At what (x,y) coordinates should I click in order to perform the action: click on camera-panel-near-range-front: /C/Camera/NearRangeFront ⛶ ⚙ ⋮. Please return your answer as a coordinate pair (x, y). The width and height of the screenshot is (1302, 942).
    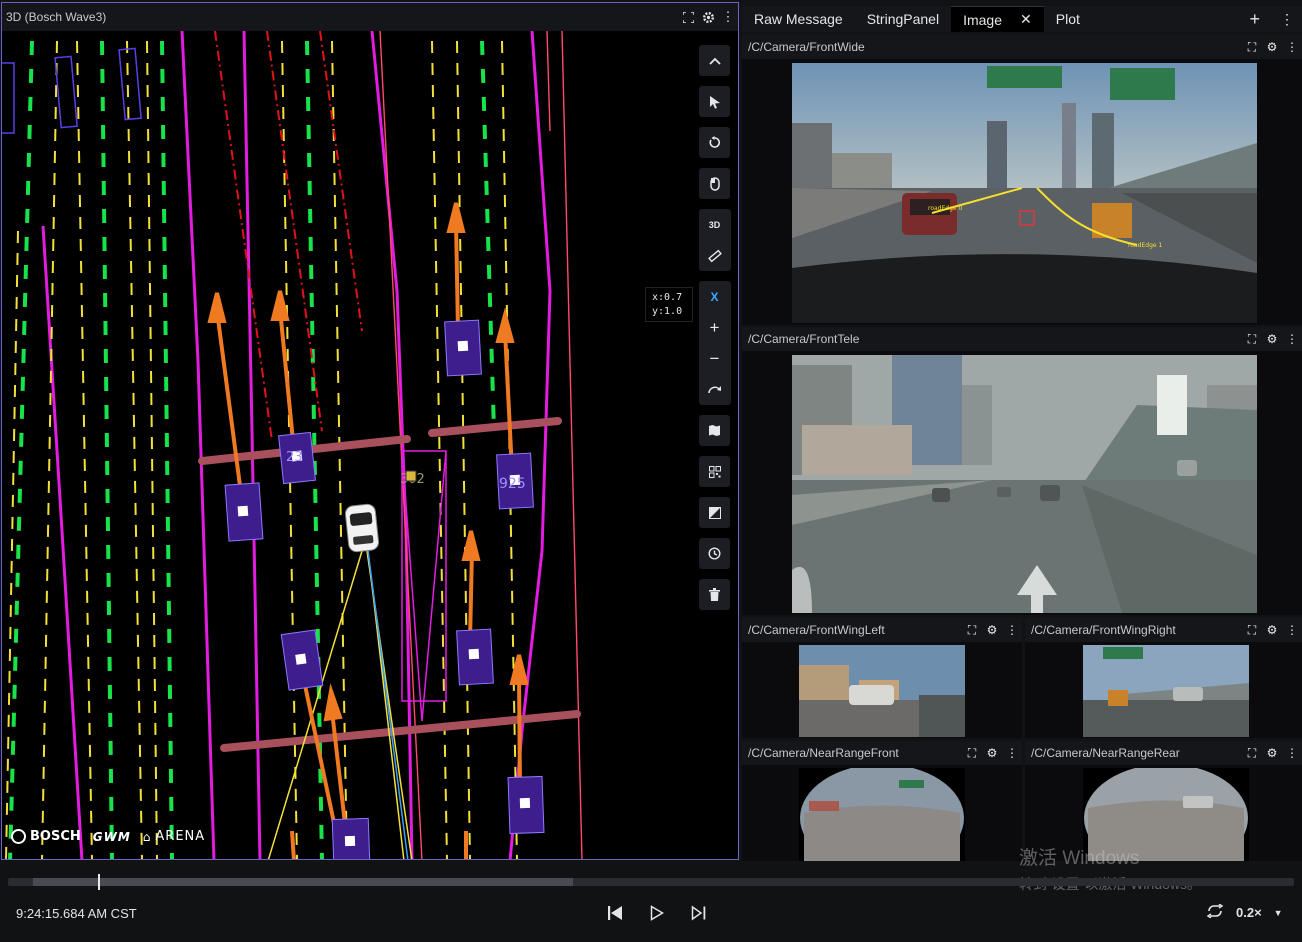
    Looking at the image, I should click on (882, 801).